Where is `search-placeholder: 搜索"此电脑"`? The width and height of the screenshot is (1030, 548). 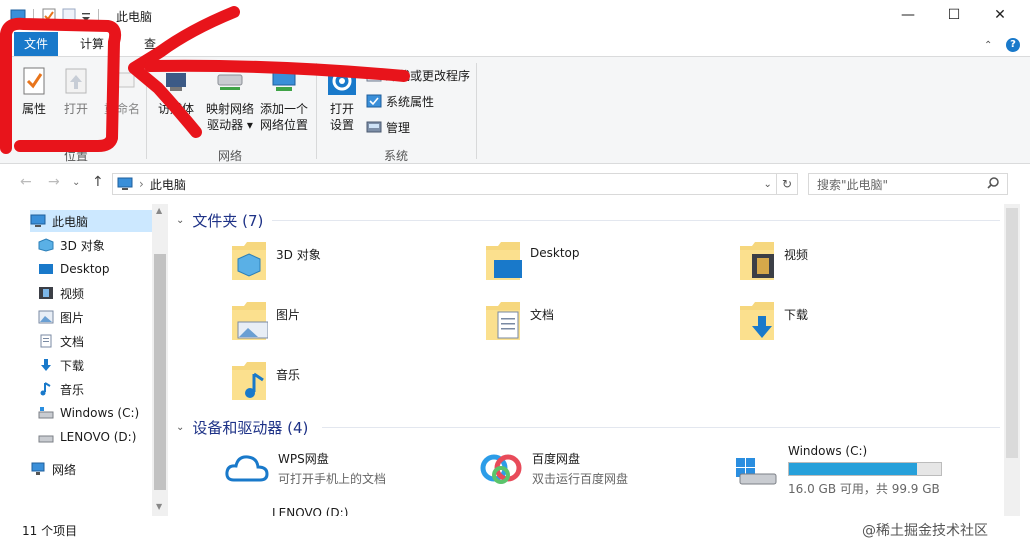
search-placeholder: 搜索"此电脑" is located at coordinates (853, 184).